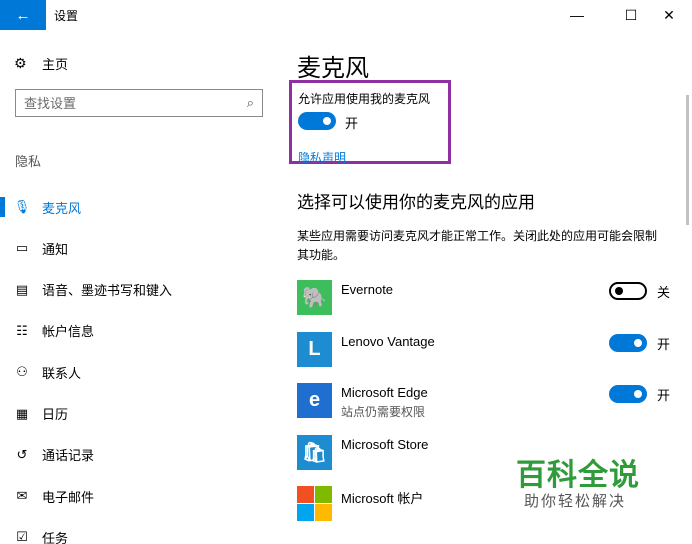  I want to click on tasks-icon: ☑, so click(22, 536).